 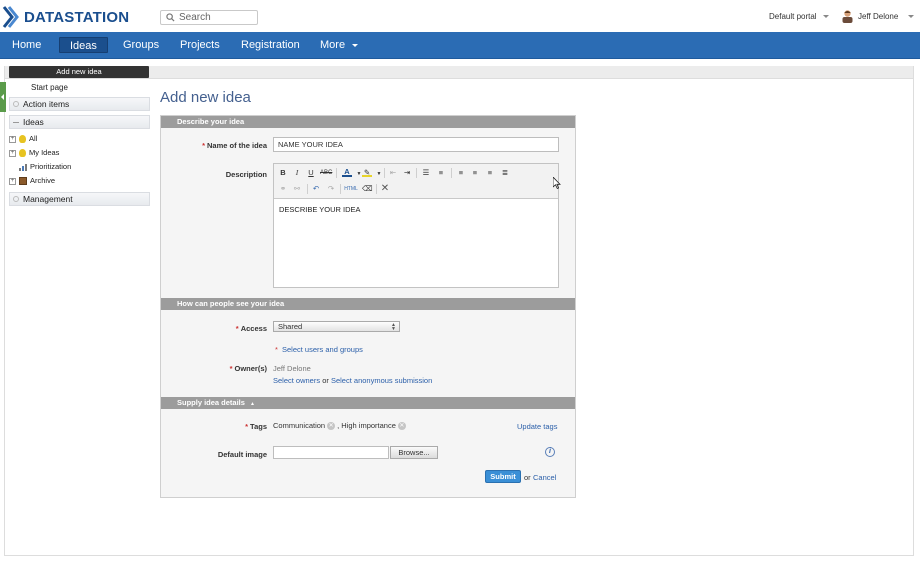 What do you see at coordinates (283, 173) in the screenshot?
I see `bold-icon: B` at bounding box center [283, 173].